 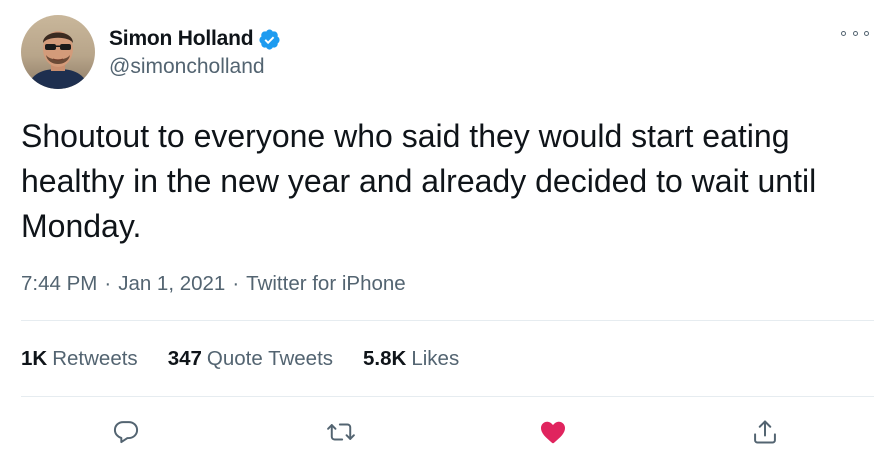 What do you see at coordinates (195, 67) in the screenshot?
I see `author-handle: @simoncholland` at bounding box center [195, 67].